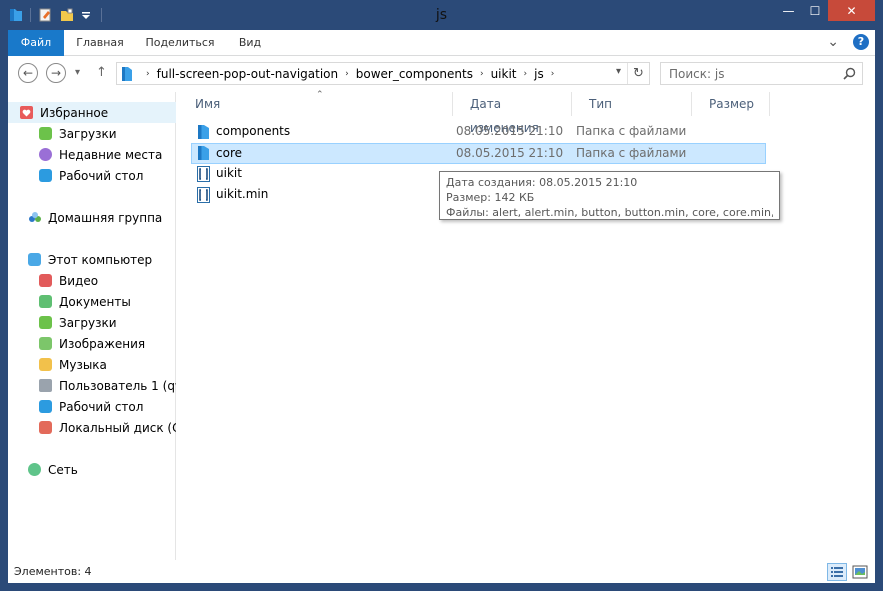  Describe the element at coordinates (478, 153) in the screenshot. I see `file-row-core: core 08.05.2015 21:10 Папка с файлами` at that location.